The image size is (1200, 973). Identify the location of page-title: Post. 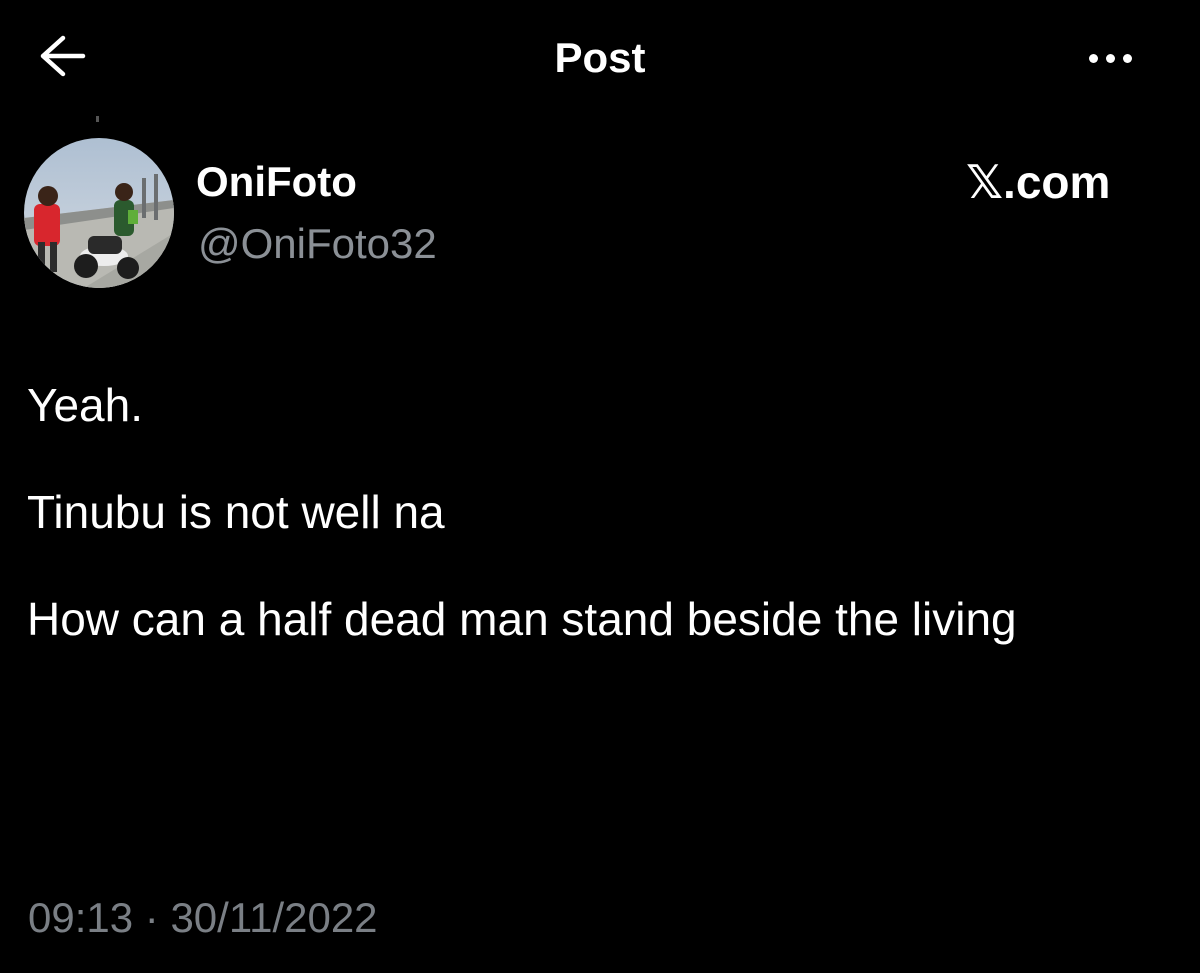
(600, 57).